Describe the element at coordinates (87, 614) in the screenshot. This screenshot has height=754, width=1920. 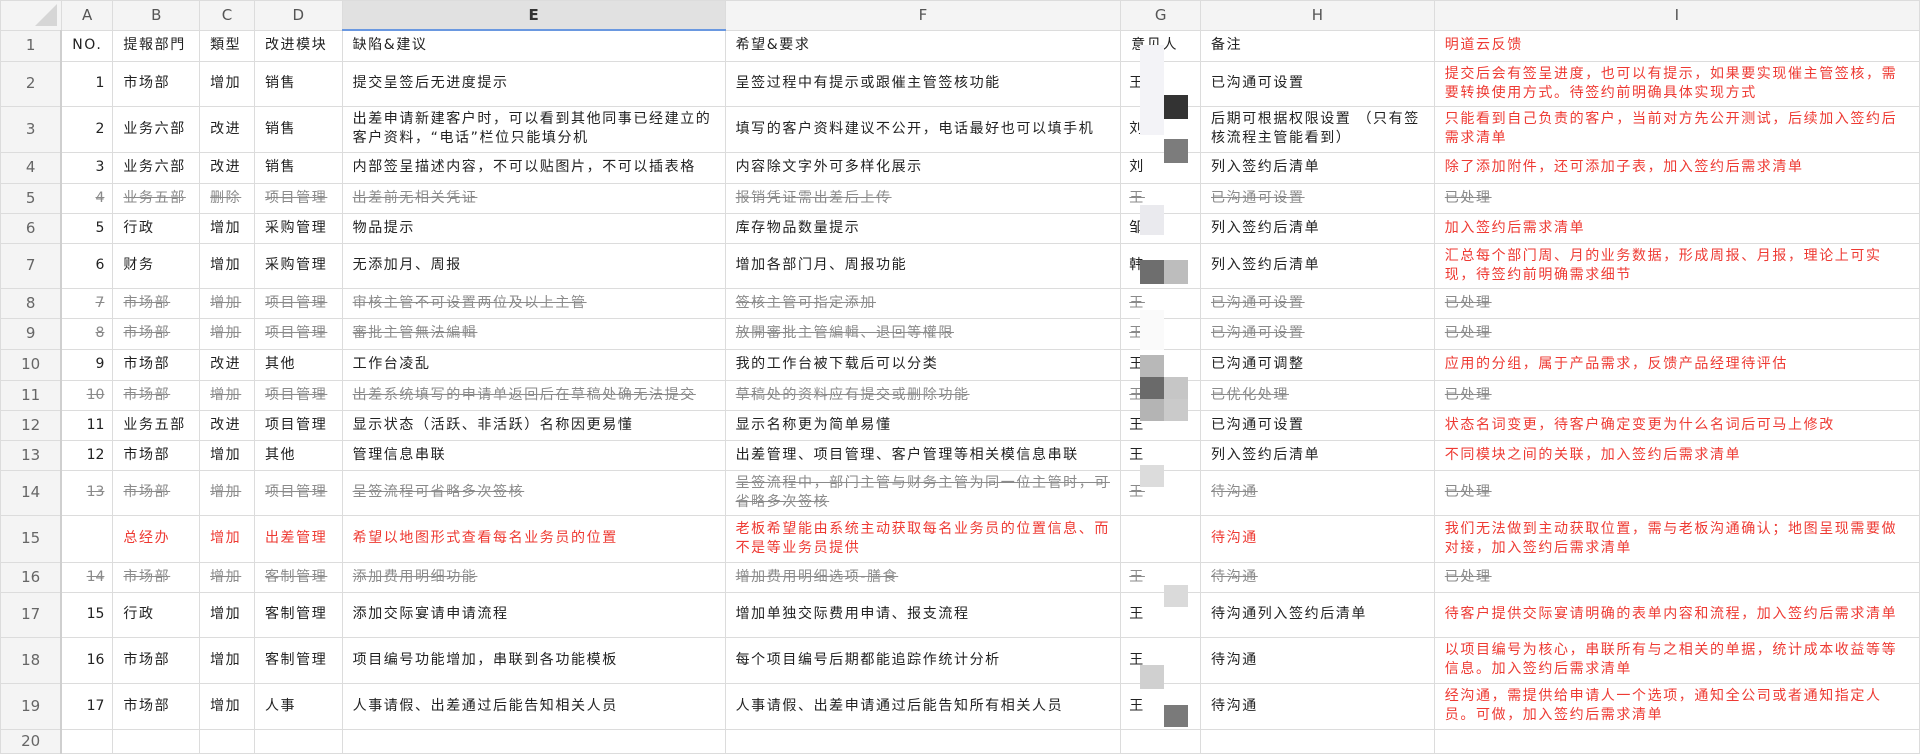
I see `cell-no: 15` at that location.